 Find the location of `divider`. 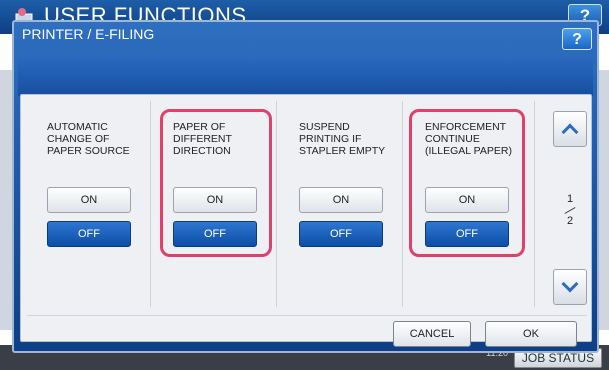

divider is located at coordinates (307, 315).